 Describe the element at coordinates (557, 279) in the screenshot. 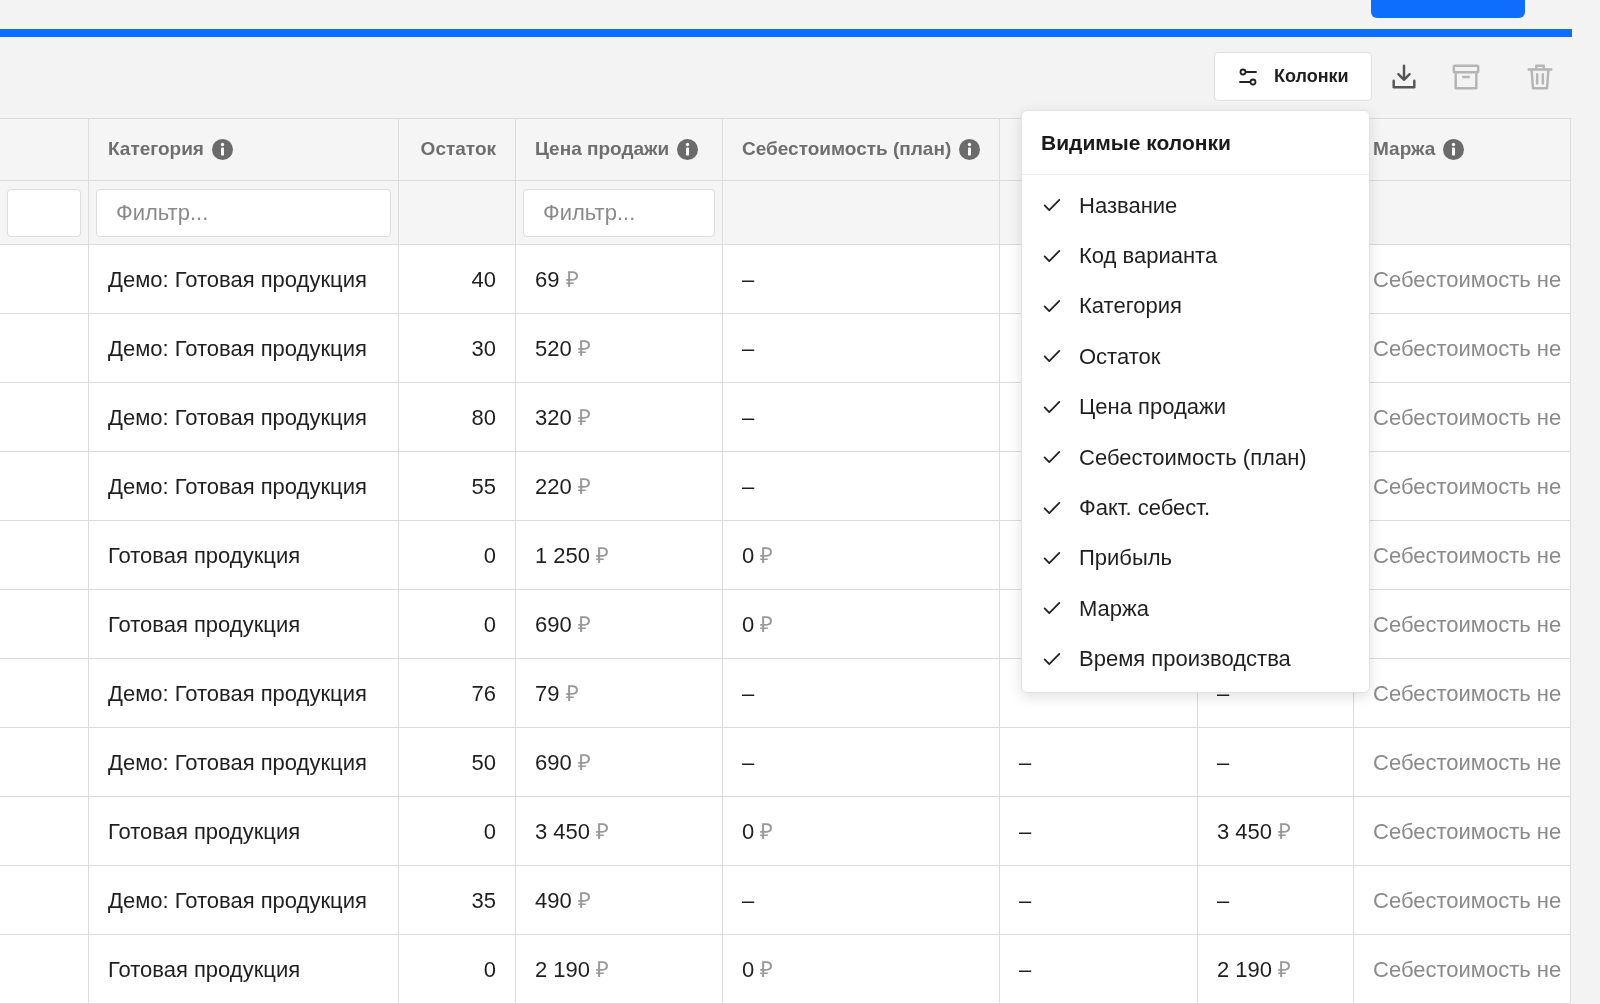

I see `table-cell-text: 69 ₽` at that location.